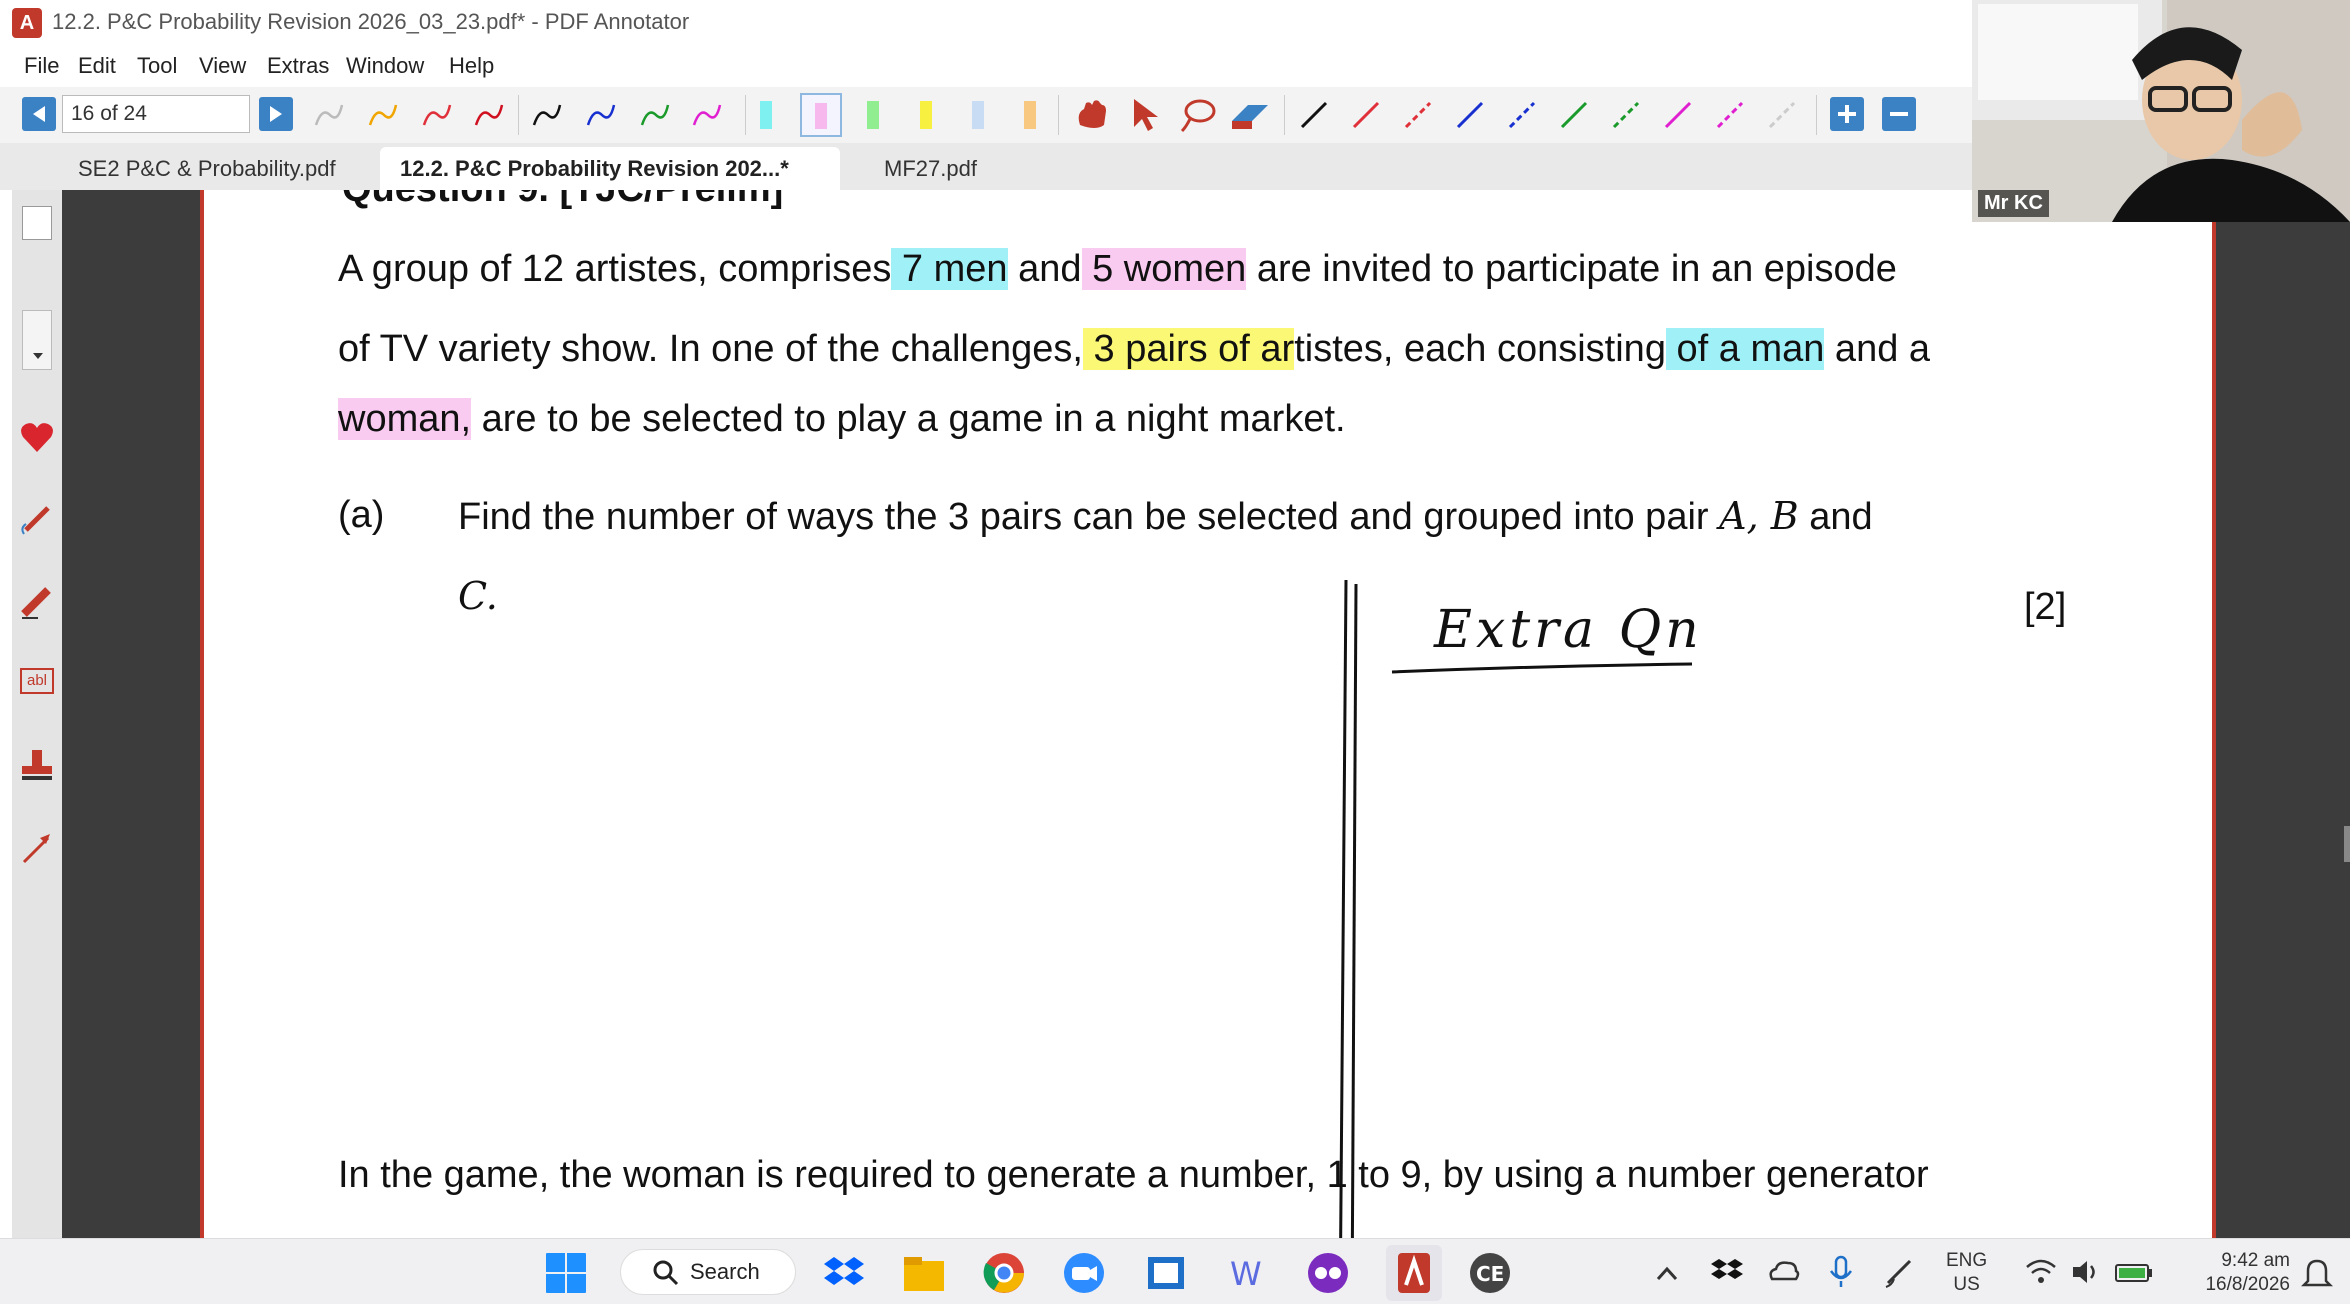 Image resolution: width=2350 pixels, height=1306 pixels. What do you see at coordinates (1841, 1272) in the screenshot?
I see `microphone-icon` at bounding box center [1841, 1272].